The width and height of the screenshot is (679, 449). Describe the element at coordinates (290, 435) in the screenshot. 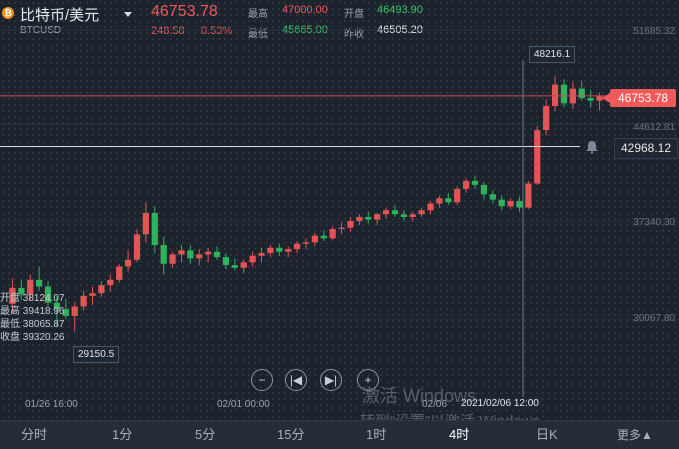

I see `tab-15min: 15分` at that location.